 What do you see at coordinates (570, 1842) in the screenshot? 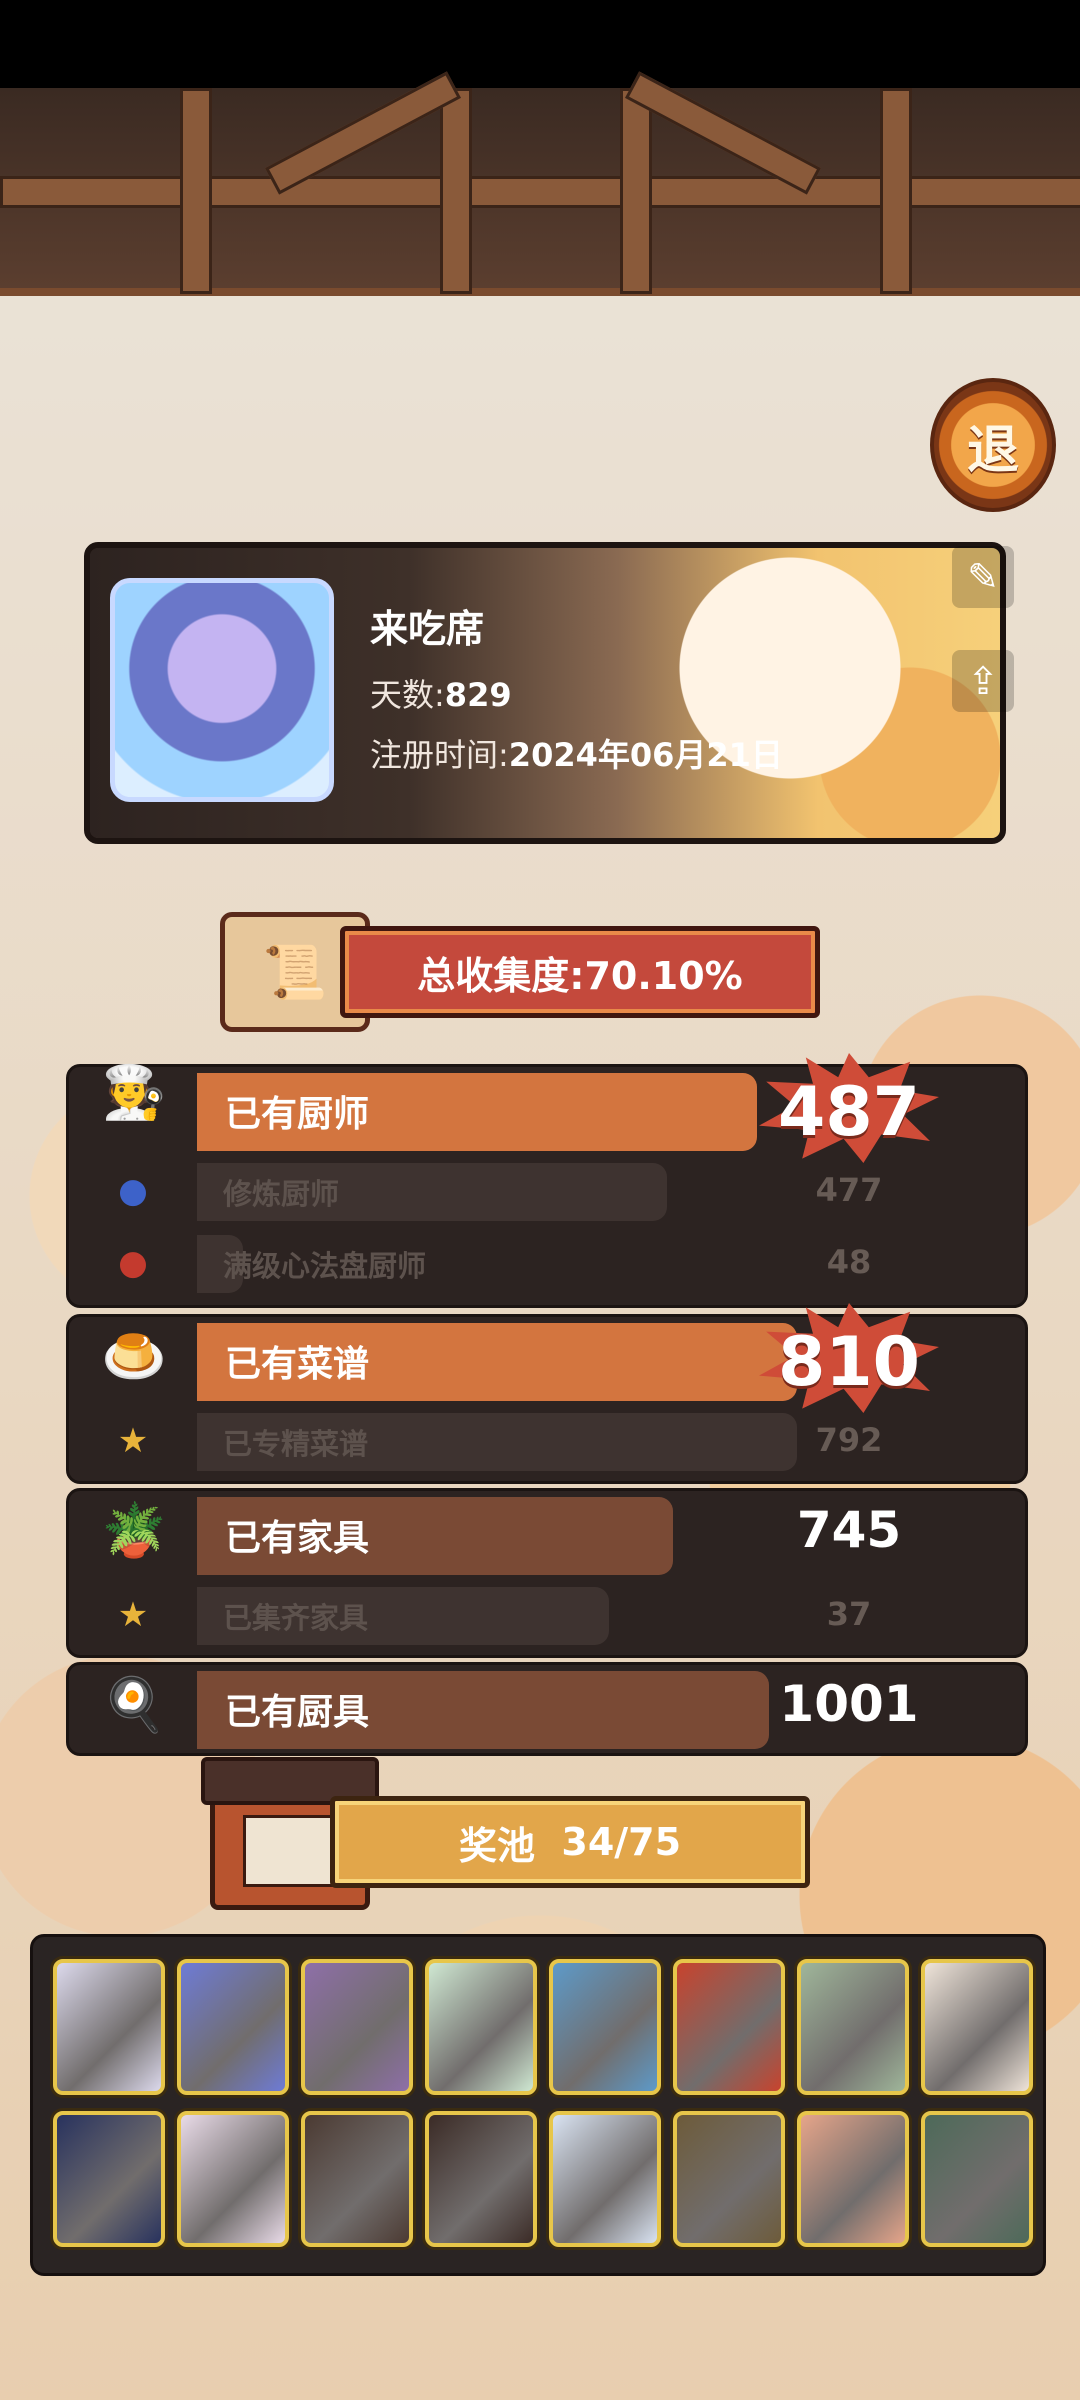
I see `prize-pool-label: 奖池 34/75` at bounding box center [570, 1842].